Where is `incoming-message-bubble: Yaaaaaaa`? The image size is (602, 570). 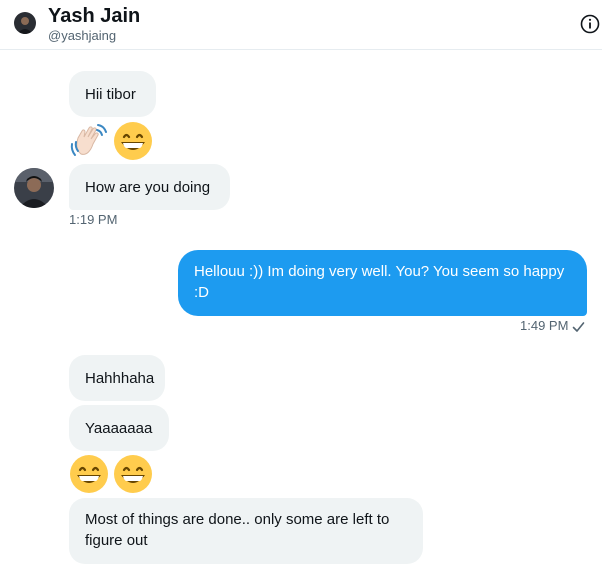
incoming-message-bubble: Yaaaaaaa is located at coordinates (119, 428).